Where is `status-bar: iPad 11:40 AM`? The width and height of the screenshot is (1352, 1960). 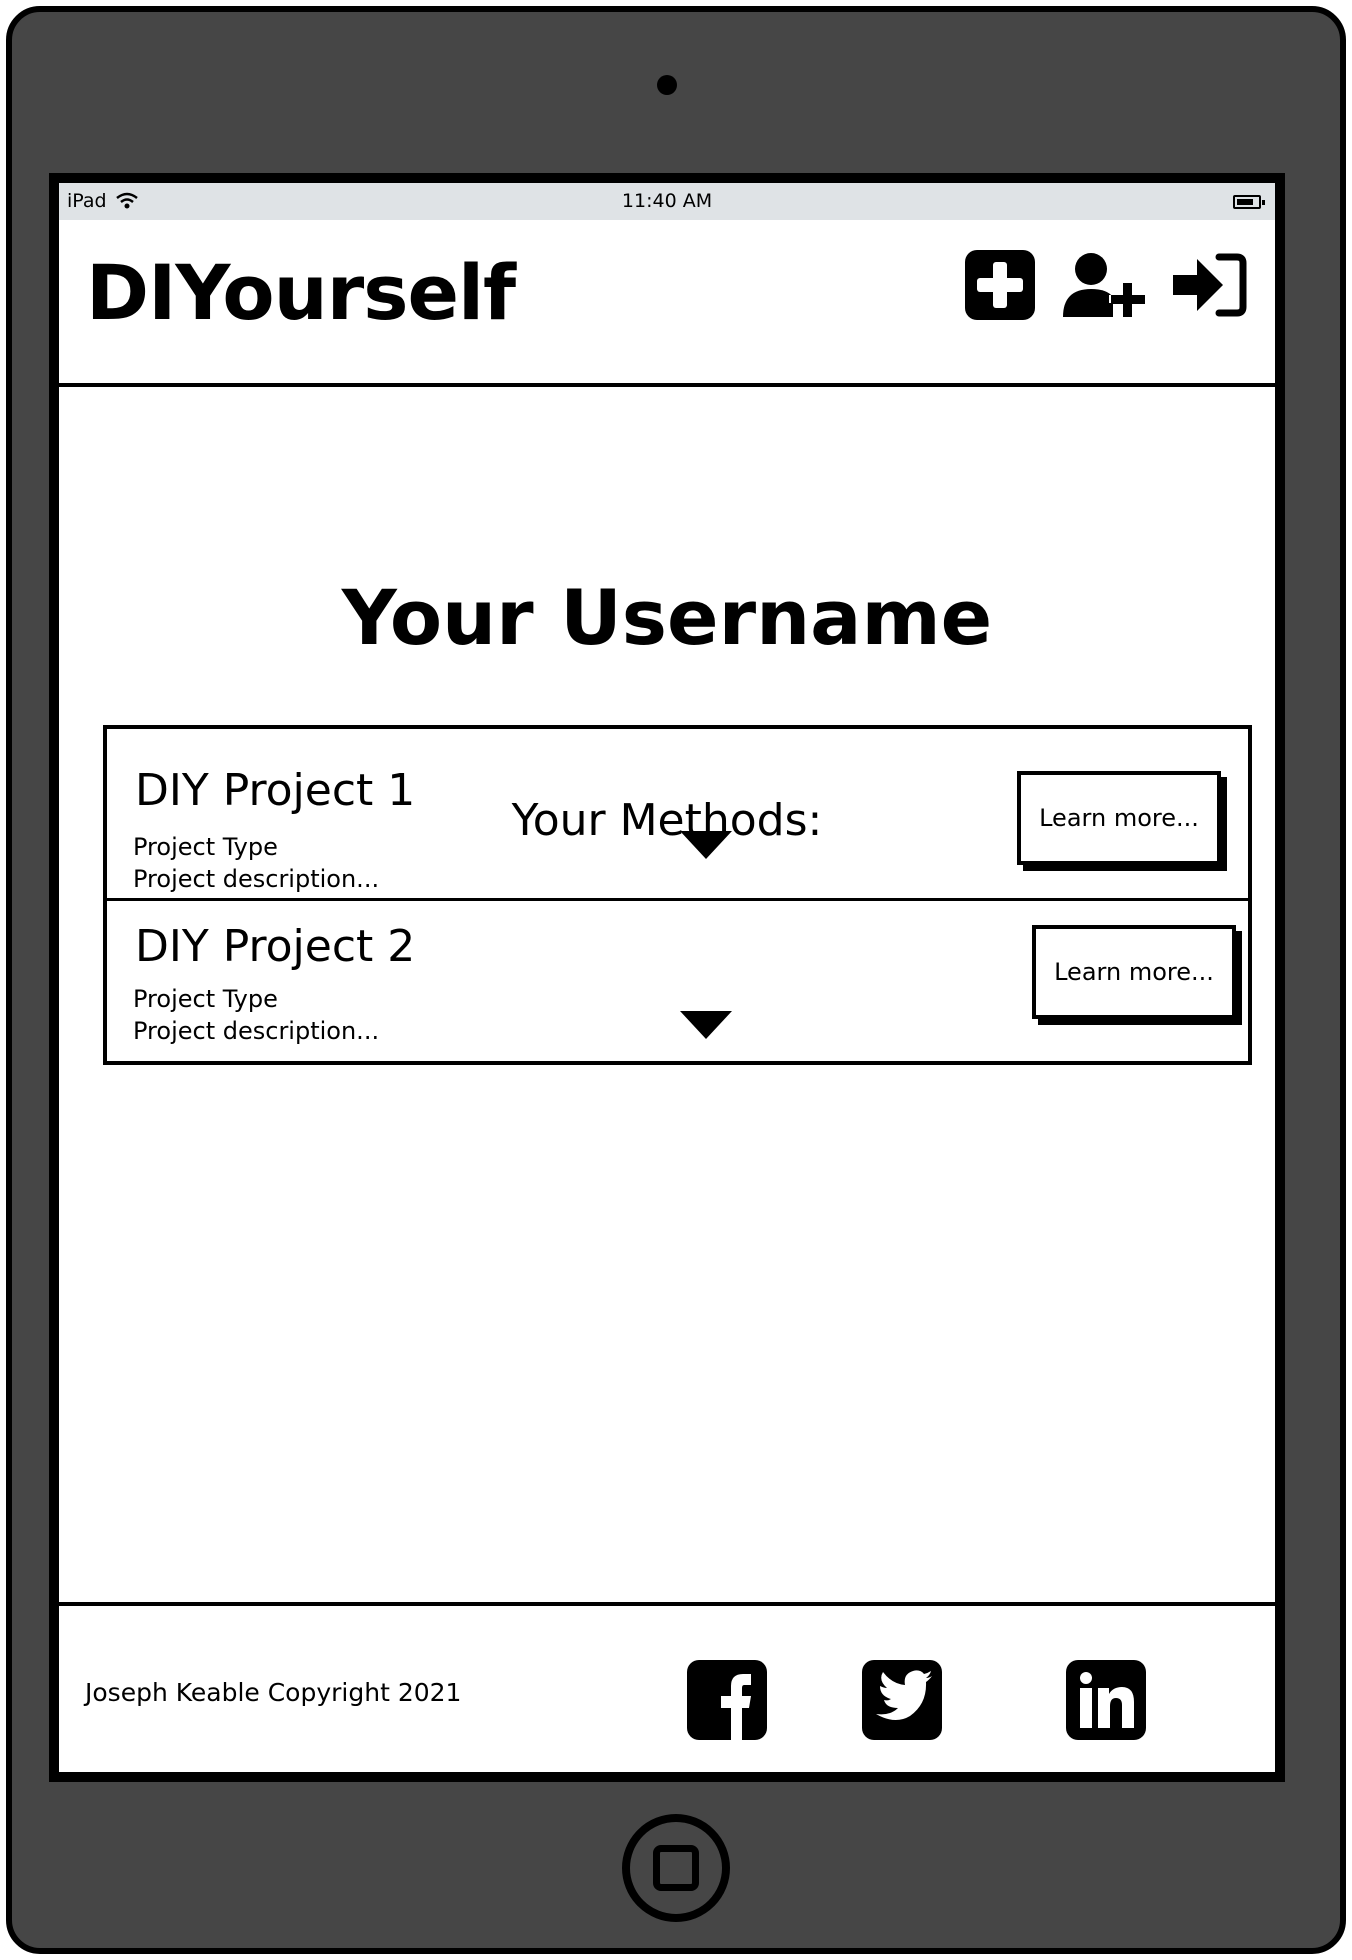 status-bar: iPad 11:40 AM is located at coordinates (667, 201).